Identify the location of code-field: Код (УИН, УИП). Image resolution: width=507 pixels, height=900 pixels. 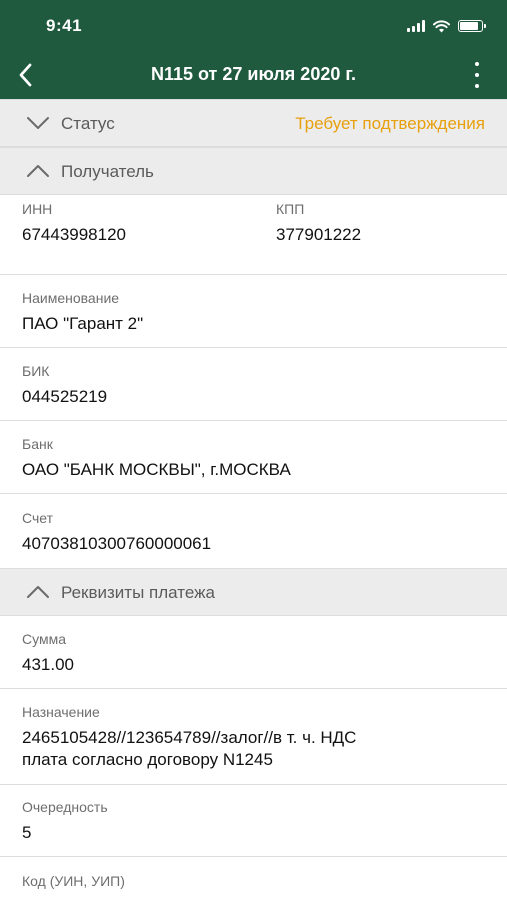
(73, 881).